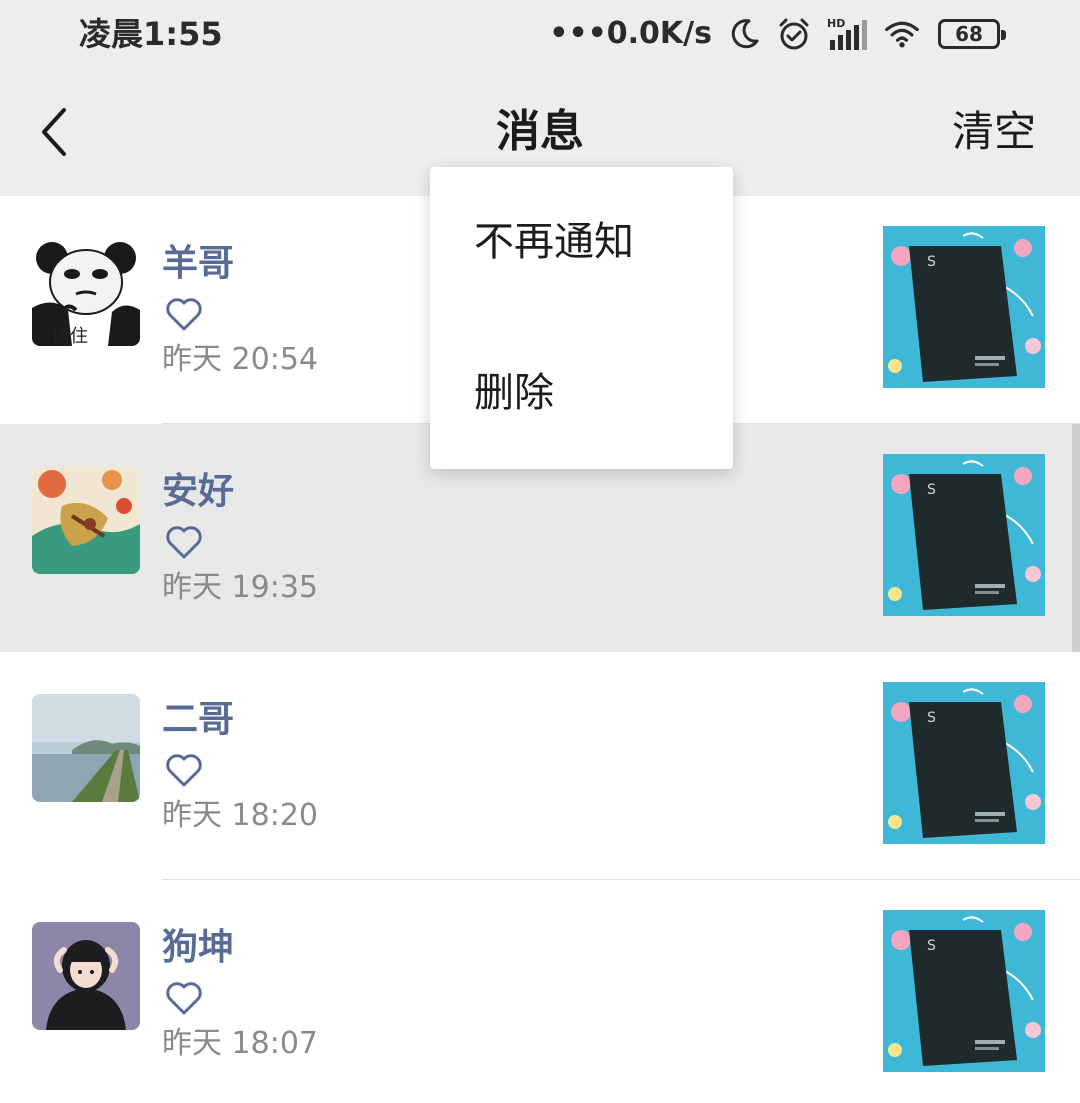 The image size is (1080, 1103). Describe the element at coordinates (198, 492) in the screenshot. I see `sender-name: 安好` at that location.